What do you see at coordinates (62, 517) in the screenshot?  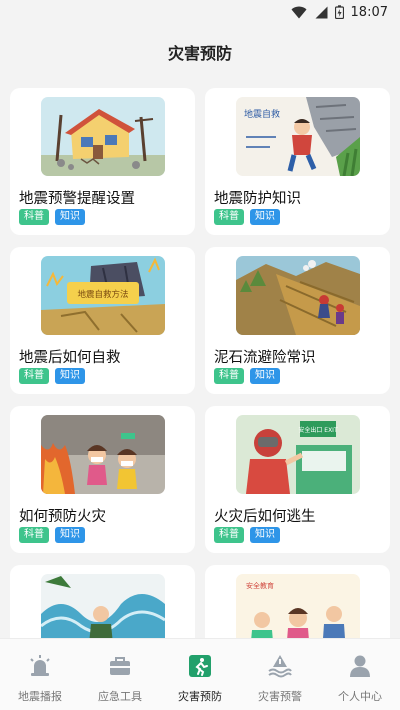 I see `card-title: 如何预防火灾` at bounding box center [62, 517].